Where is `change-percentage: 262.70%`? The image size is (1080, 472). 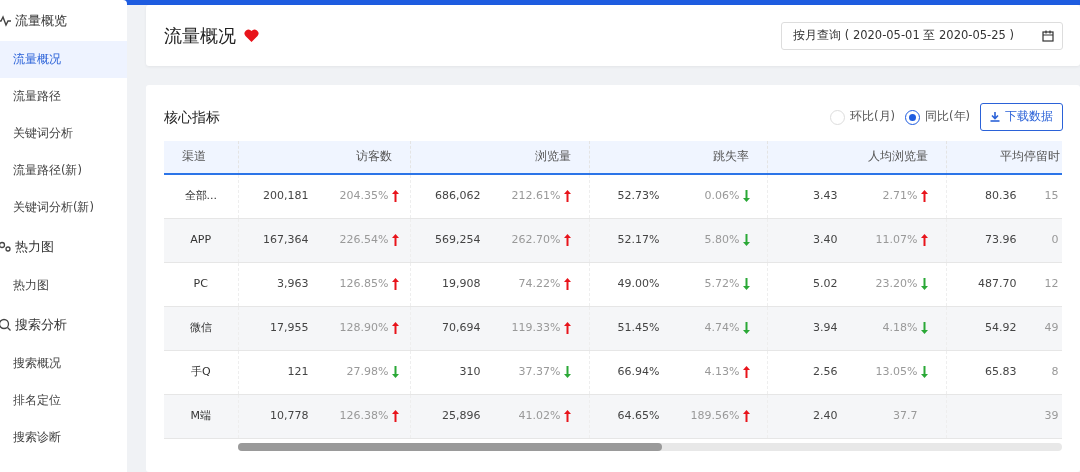
change-percentage: 262.70% is located at coordinates (535, 239).